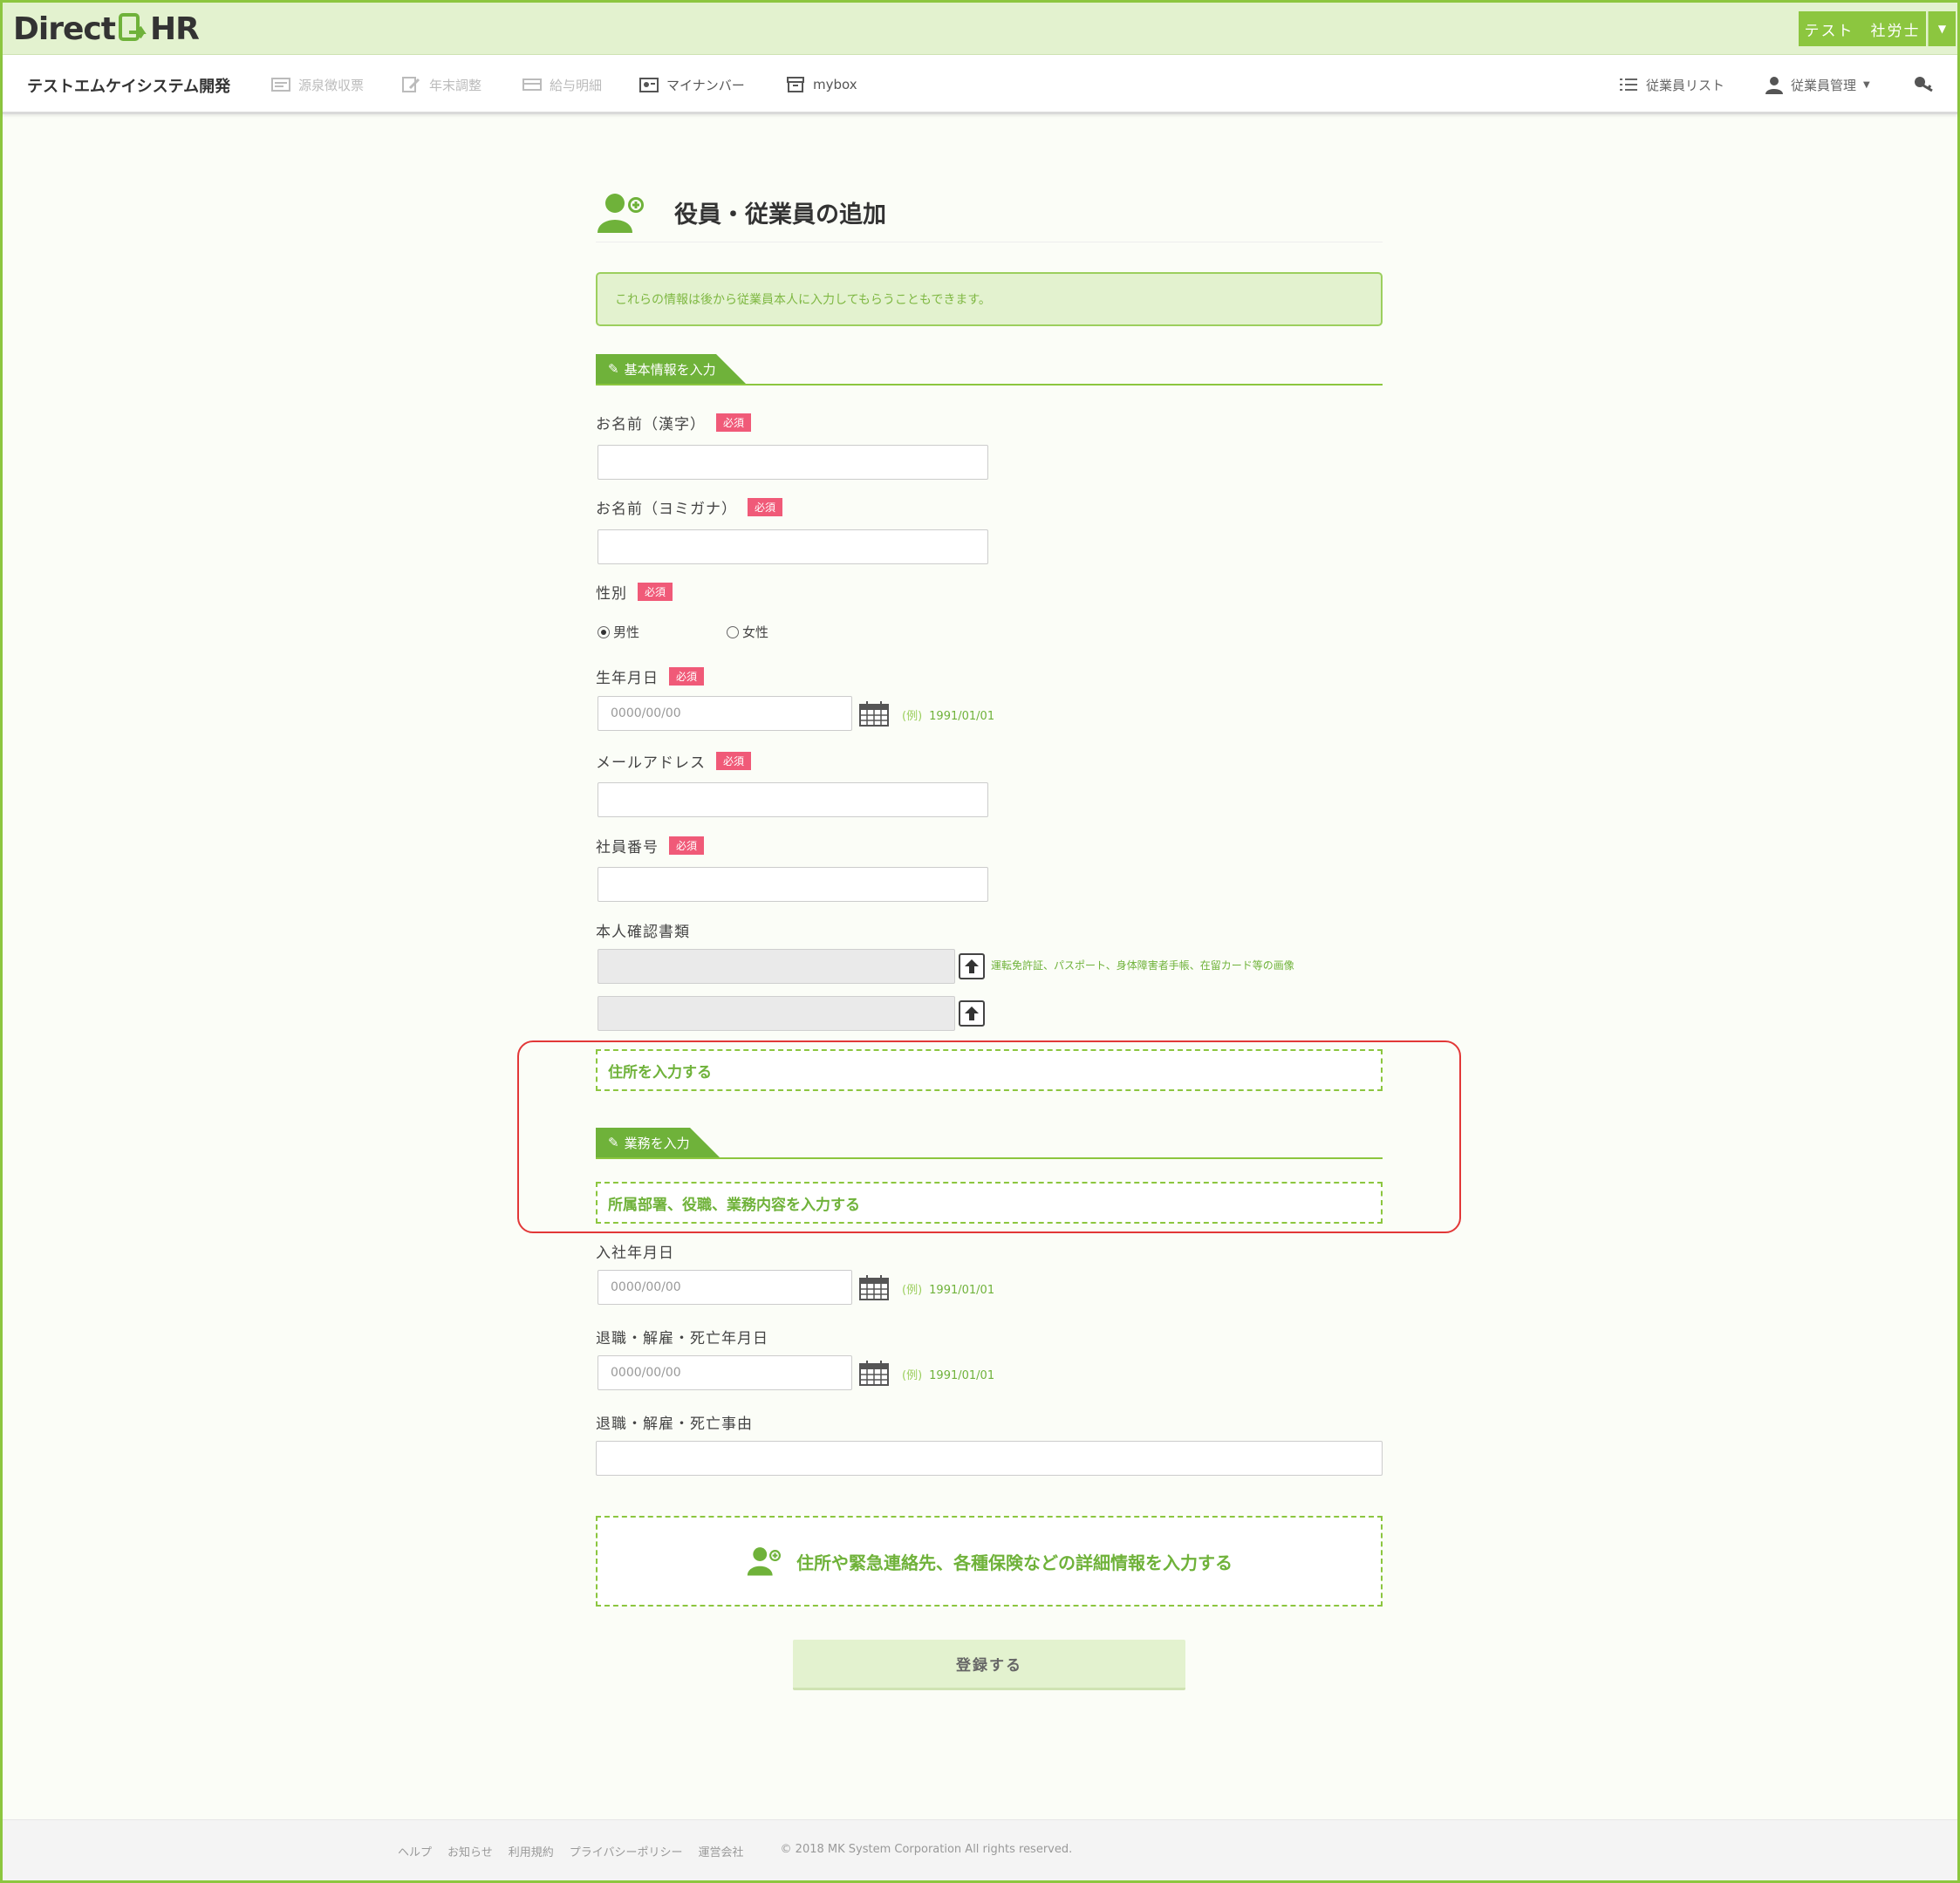  I want to click on section-basic-info: ✎ 基本情報を入力, so click(989, 369).